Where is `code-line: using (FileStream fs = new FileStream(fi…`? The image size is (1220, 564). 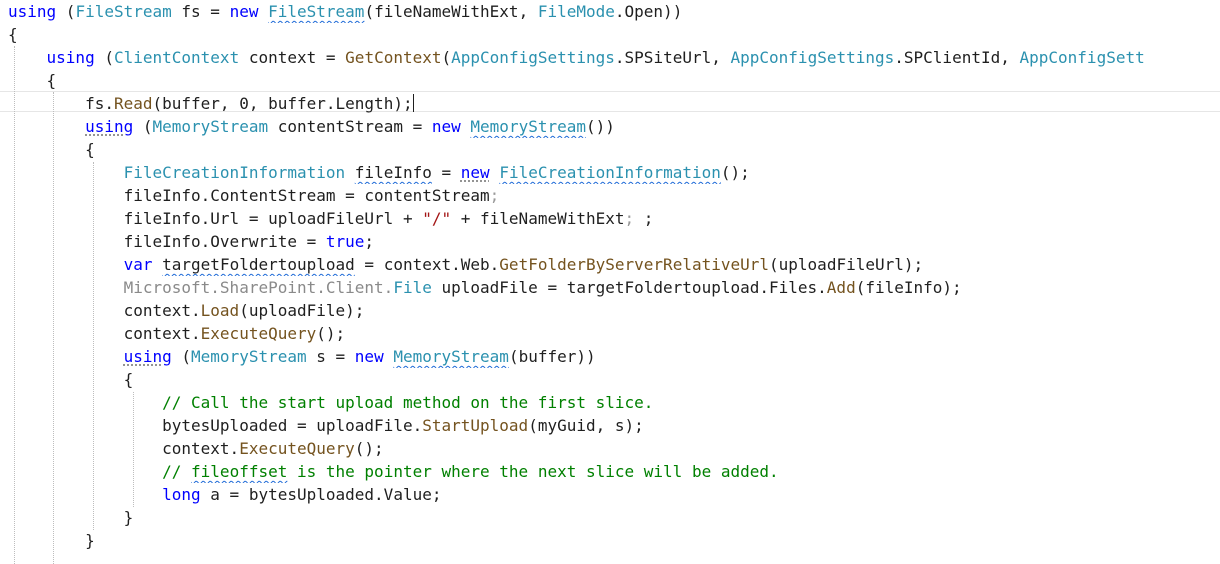
code-line: using (FileStream fs = new FileStream(fi… is located at coordinates (614, 11).